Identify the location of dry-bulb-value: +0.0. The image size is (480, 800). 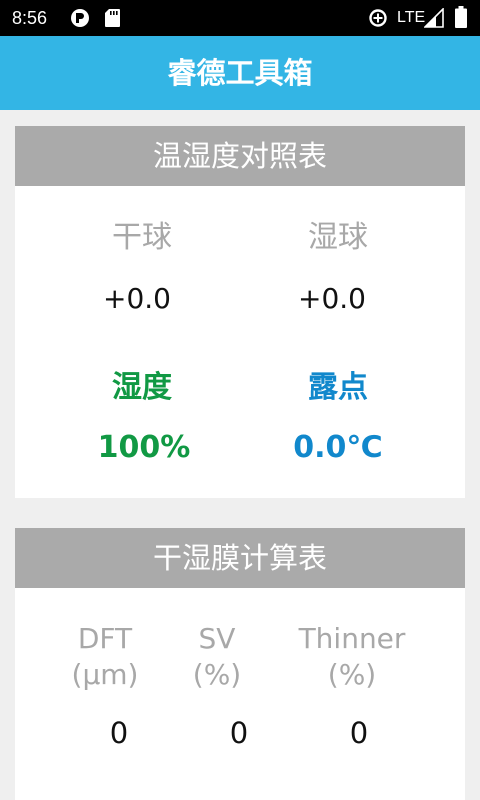
(137, 299).